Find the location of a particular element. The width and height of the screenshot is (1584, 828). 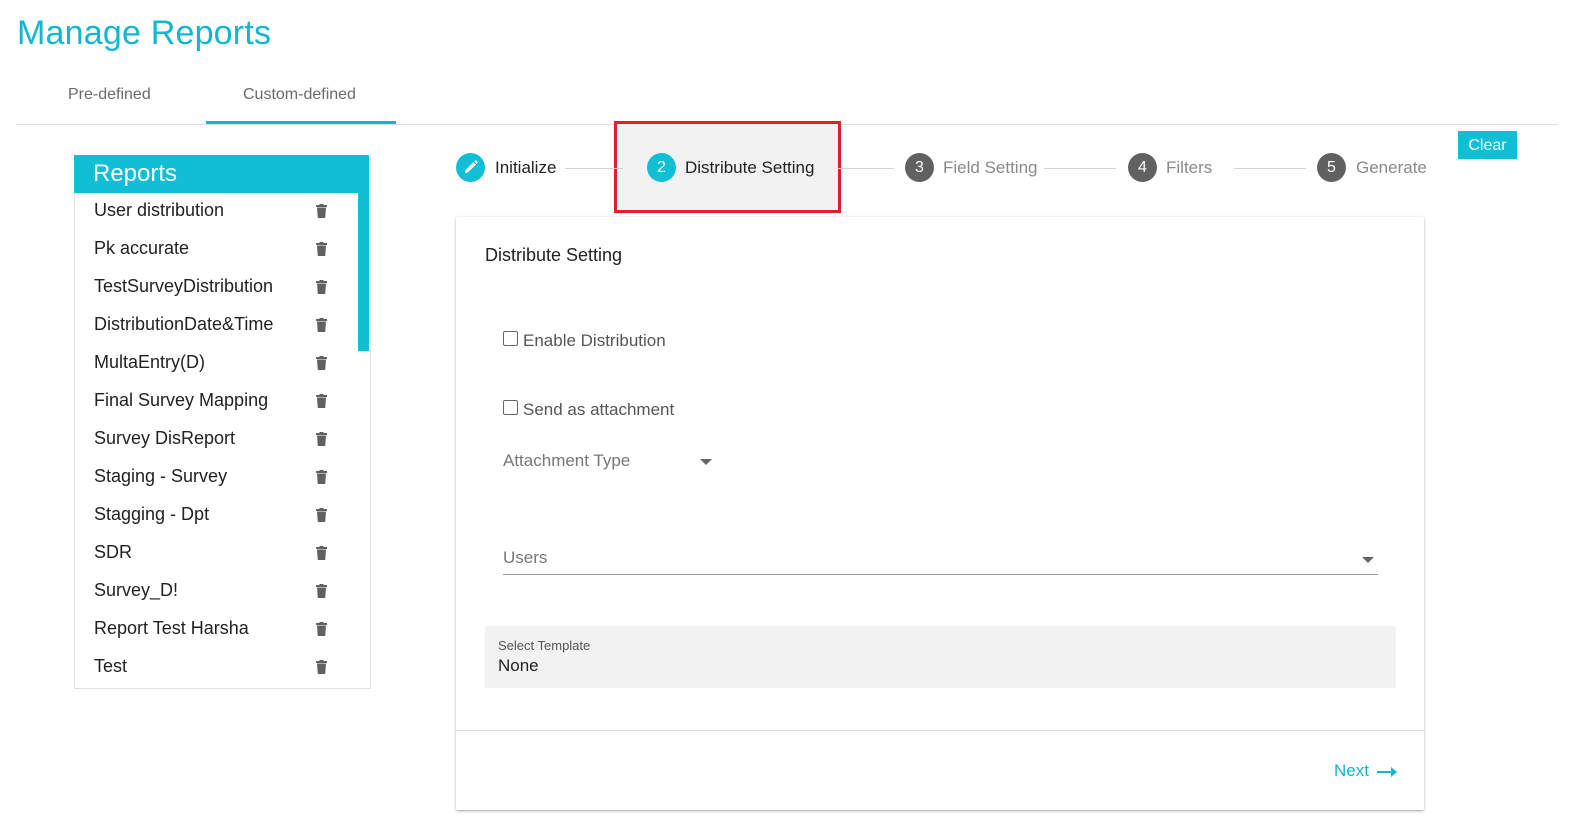

report-item: Final Survey Mapping is located at coordinates (217, 401).